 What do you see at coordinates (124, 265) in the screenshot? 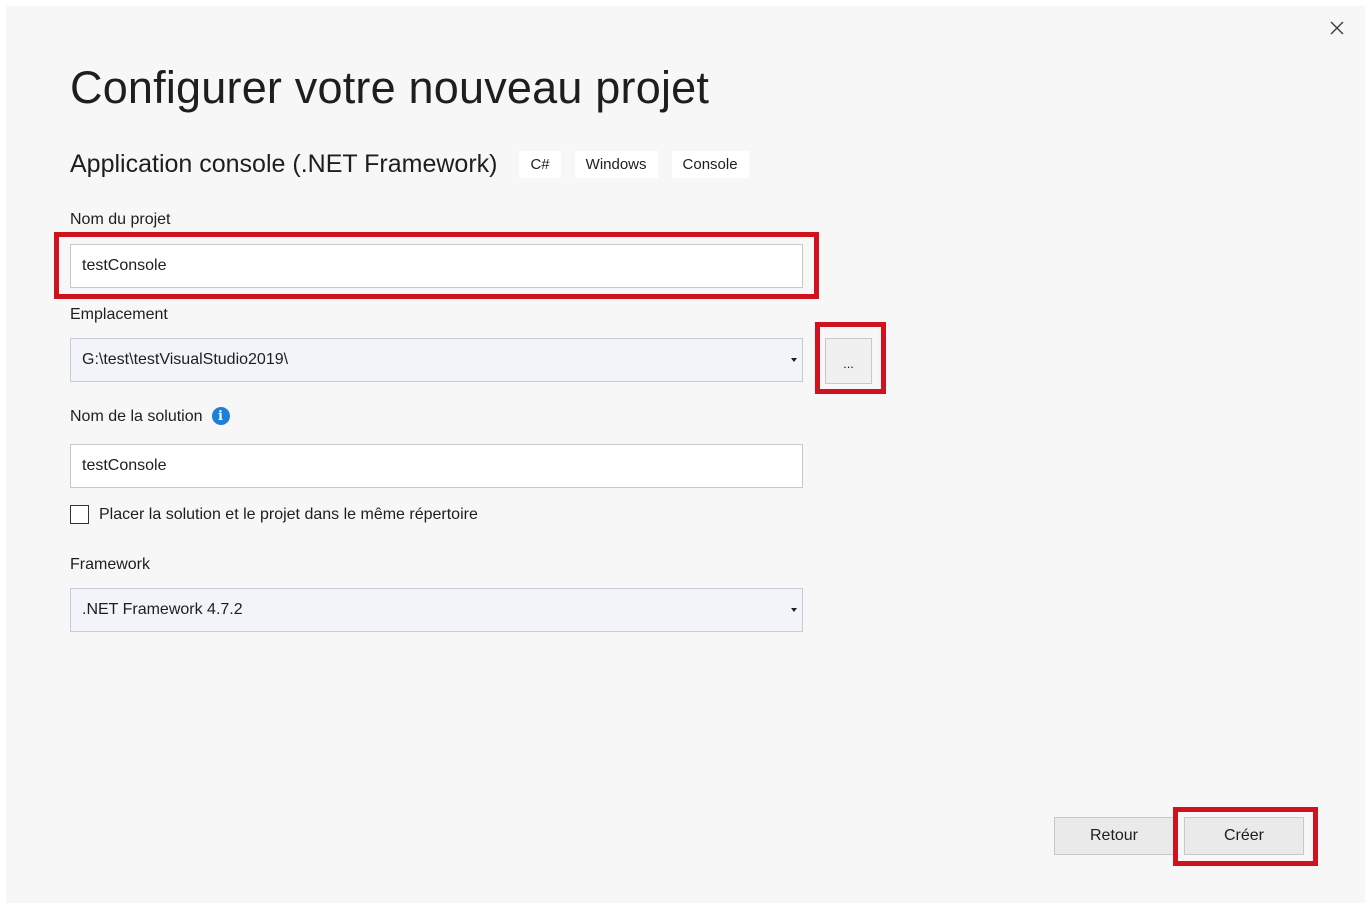
I see `project-name-value: testConsole` at bounding box center [124, 265].